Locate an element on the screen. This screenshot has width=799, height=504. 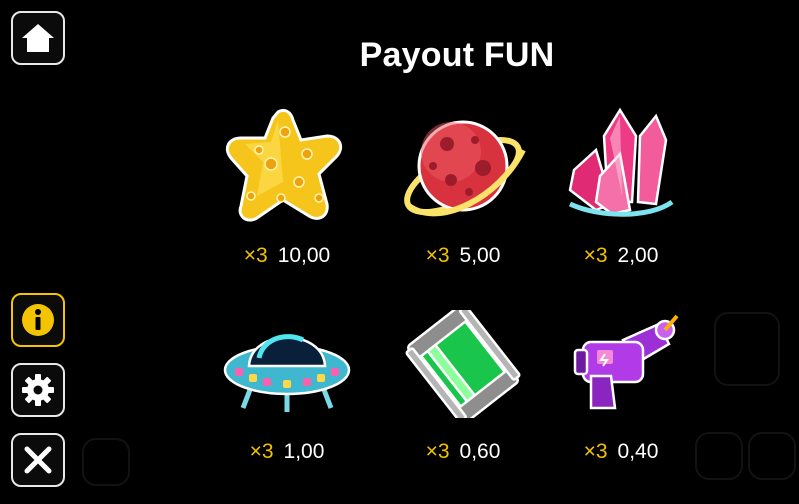
payout-value: 10,00 is located at coordinates (304, 255).